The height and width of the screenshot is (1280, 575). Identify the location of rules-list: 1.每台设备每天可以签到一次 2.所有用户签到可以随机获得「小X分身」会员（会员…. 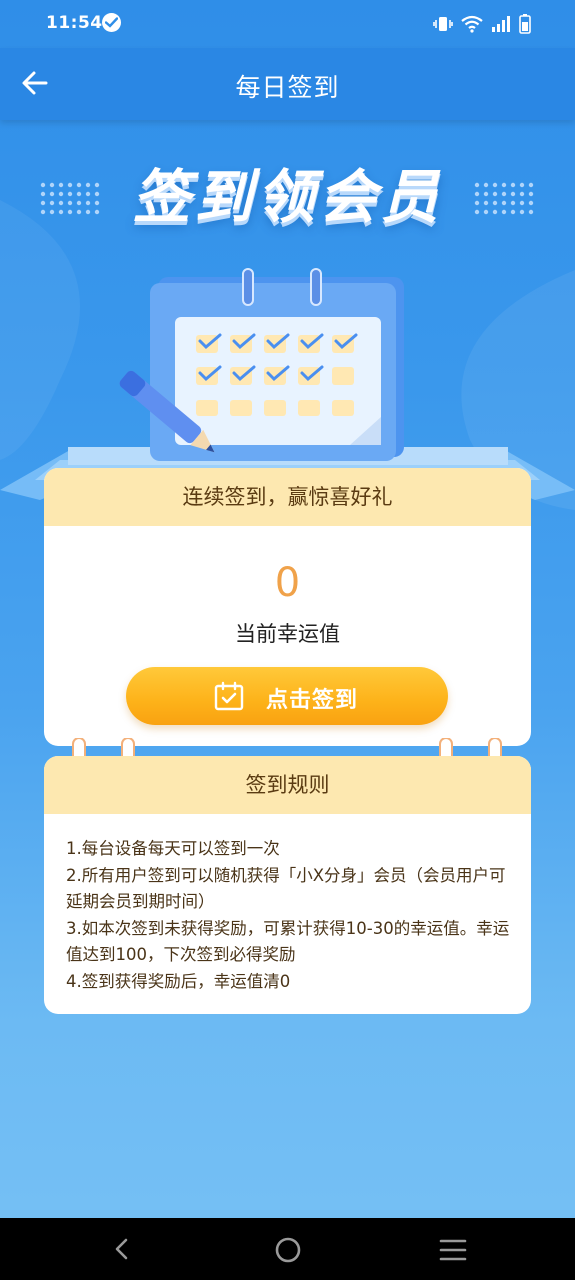
(291, 915).